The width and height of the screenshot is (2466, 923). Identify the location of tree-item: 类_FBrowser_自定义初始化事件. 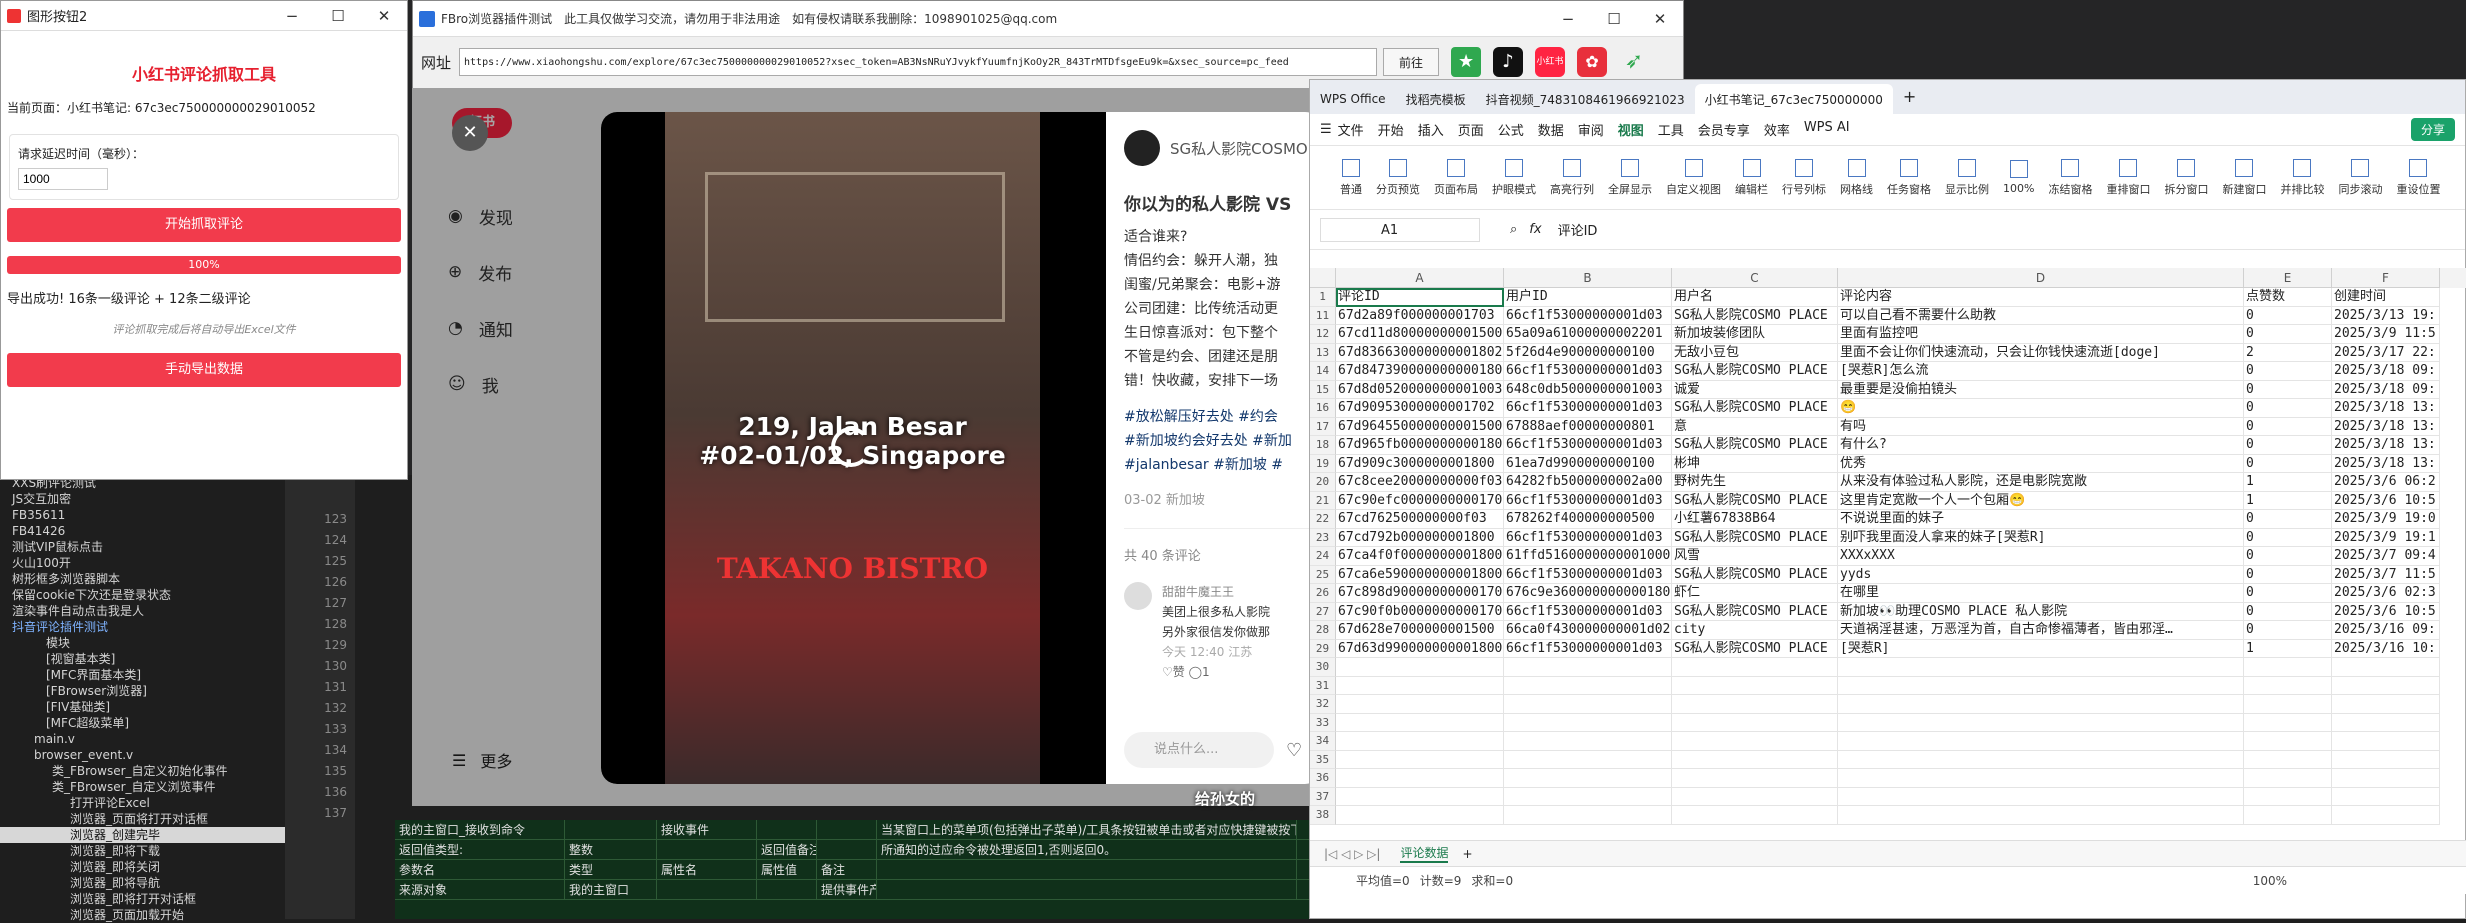
(142, 771).